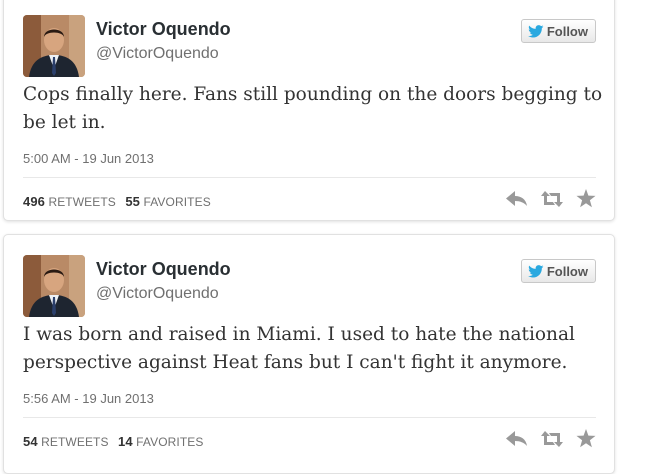  I want to click on tweet-stats: 496 RETWEETS 55 FAVORITES, so click(117, 201).